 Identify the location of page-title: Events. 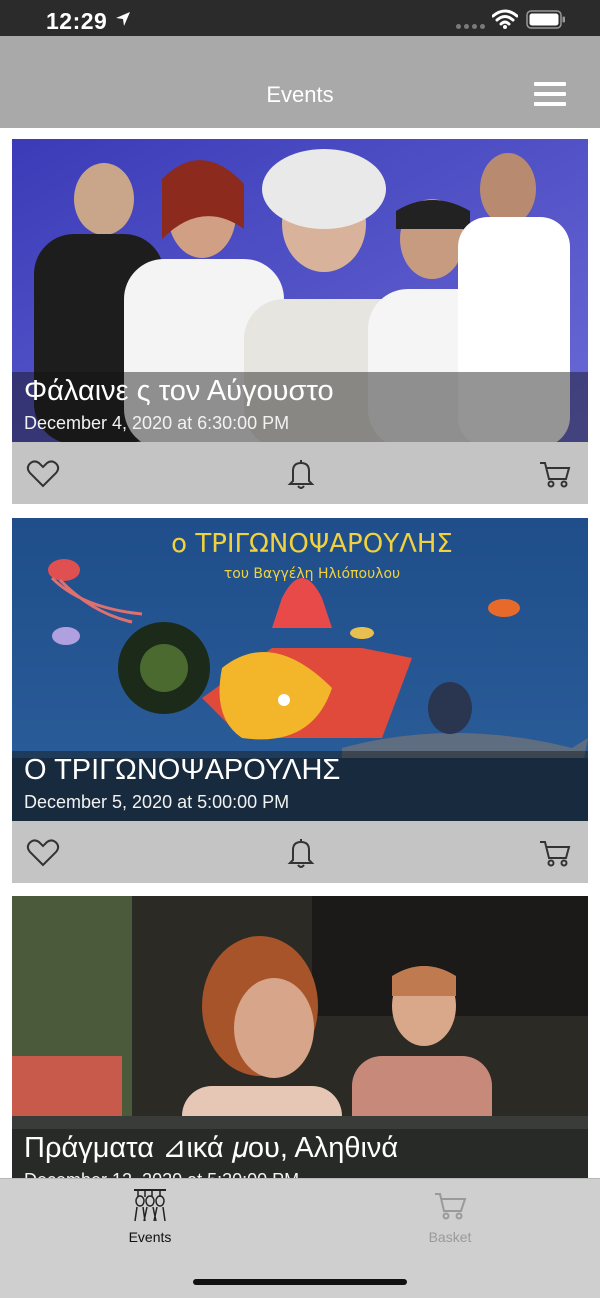
(300, 94).